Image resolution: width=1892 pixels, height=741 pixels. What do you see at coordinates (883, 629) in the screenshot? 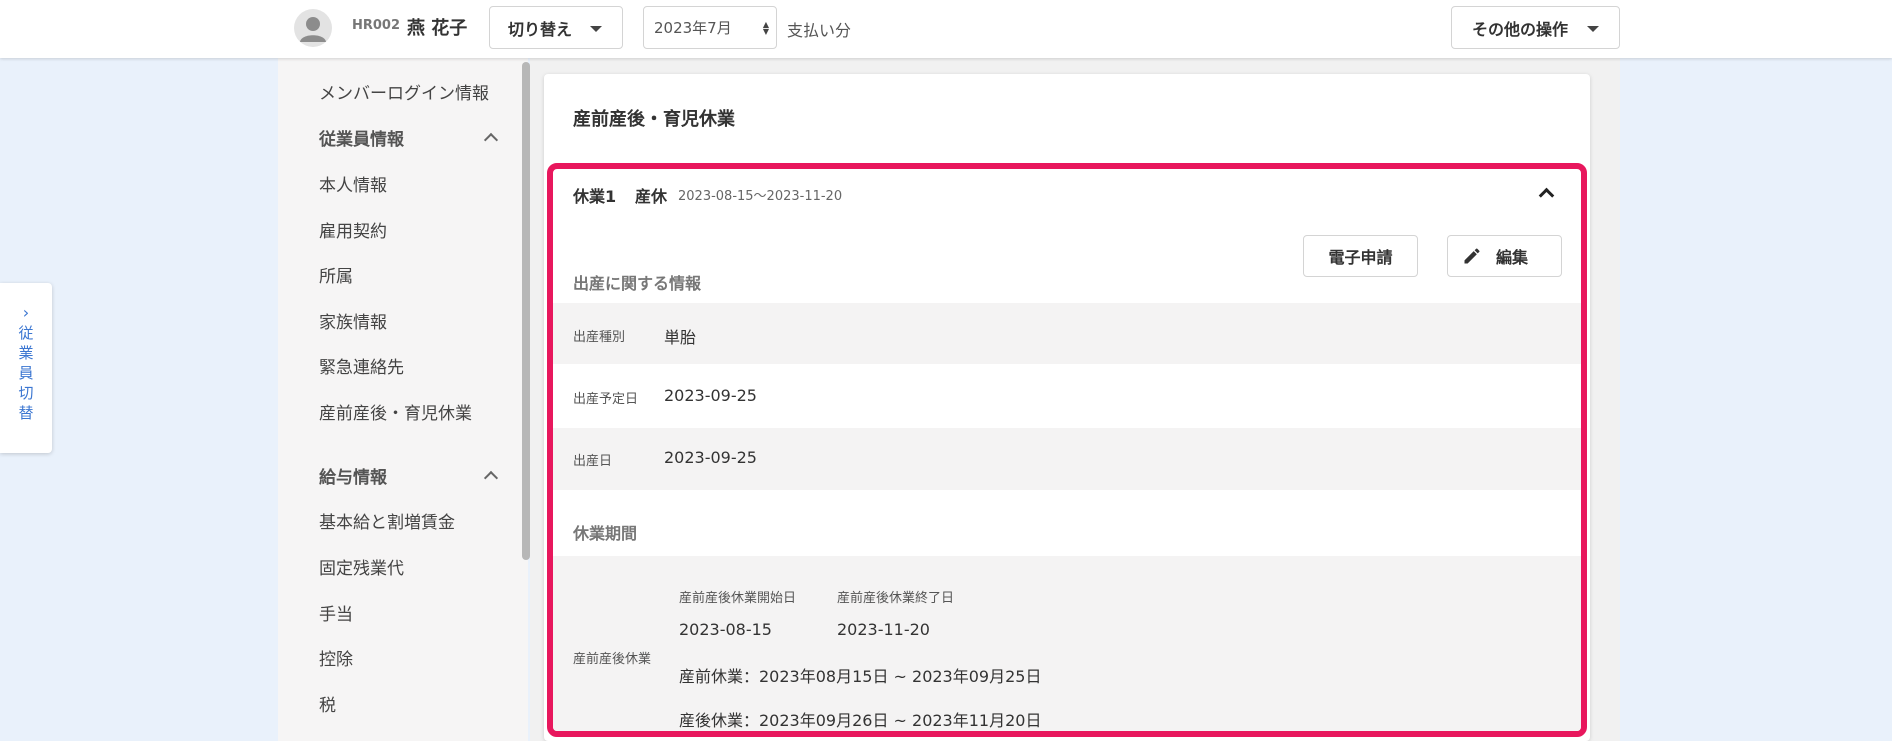
I see `end-date-value: 2023-11-20` at bounding box center [883, 629].